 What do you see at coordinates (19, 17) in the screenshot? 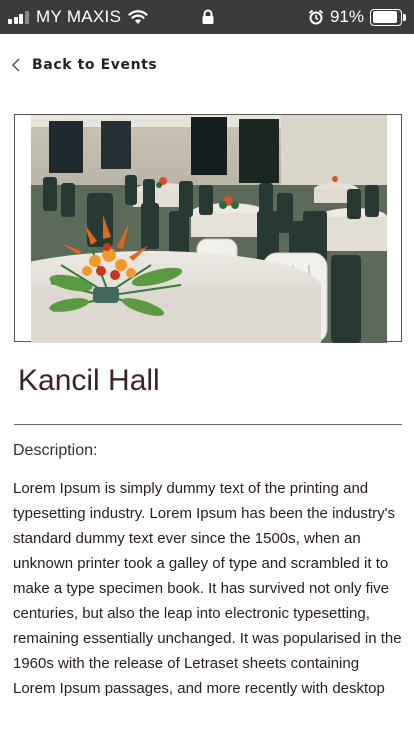
I see `signal-icon` at bounding box center [19, 17].